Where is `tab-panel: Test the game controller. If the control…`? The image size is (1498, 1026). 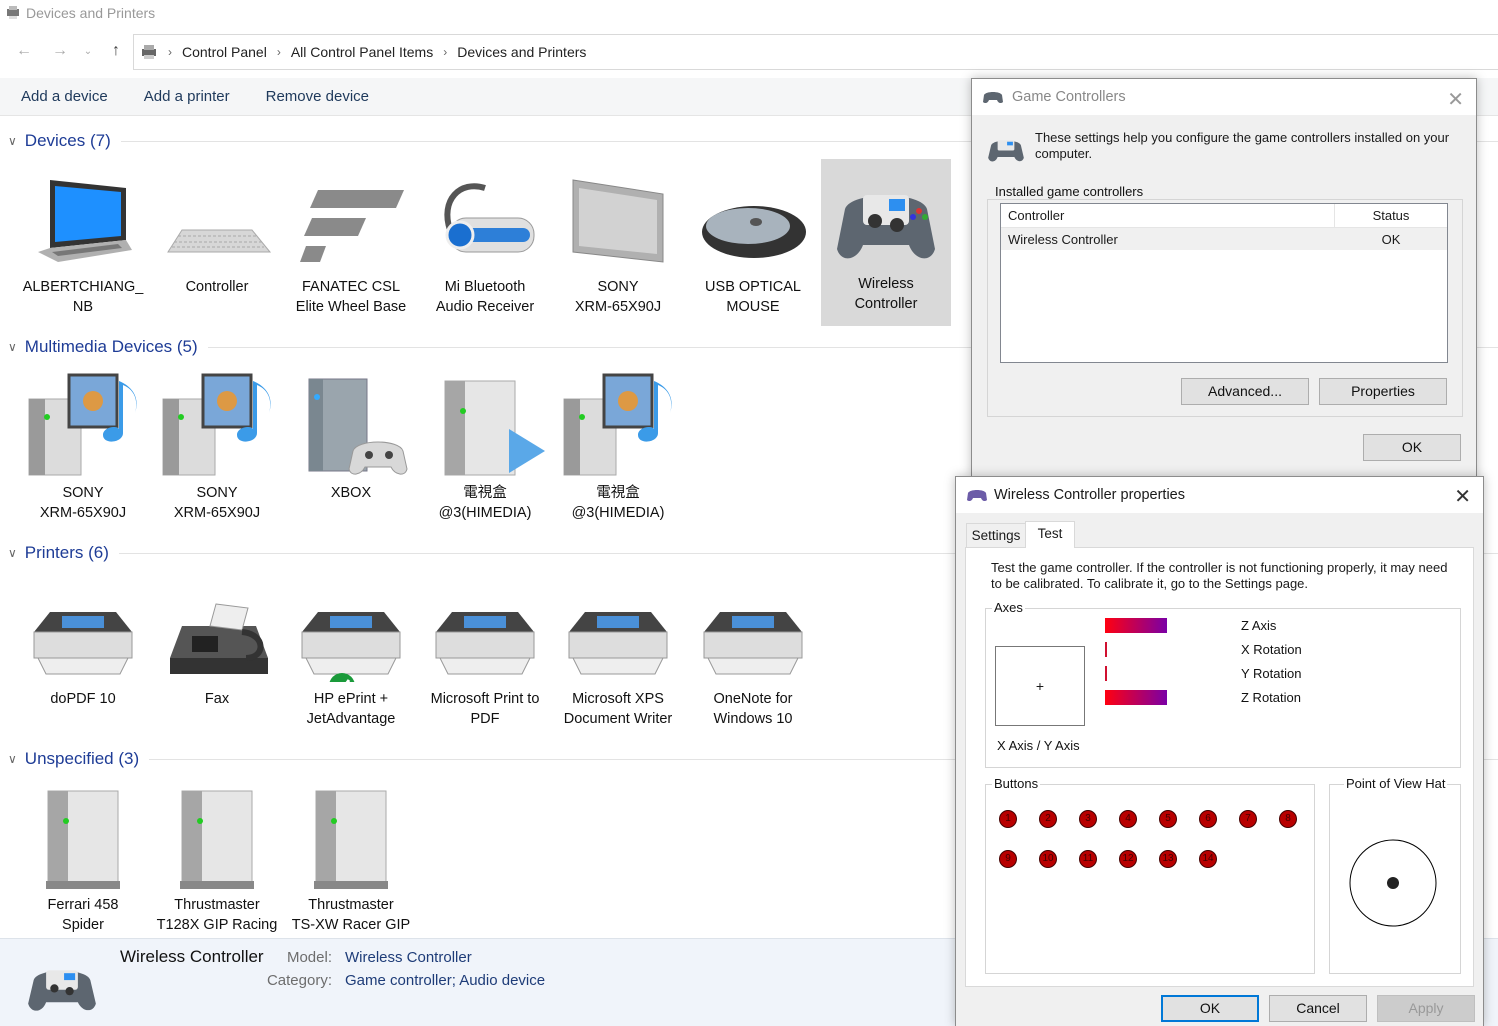 tab-panel: Test the game controller. If the control… is located at coordinates (1219, 767).